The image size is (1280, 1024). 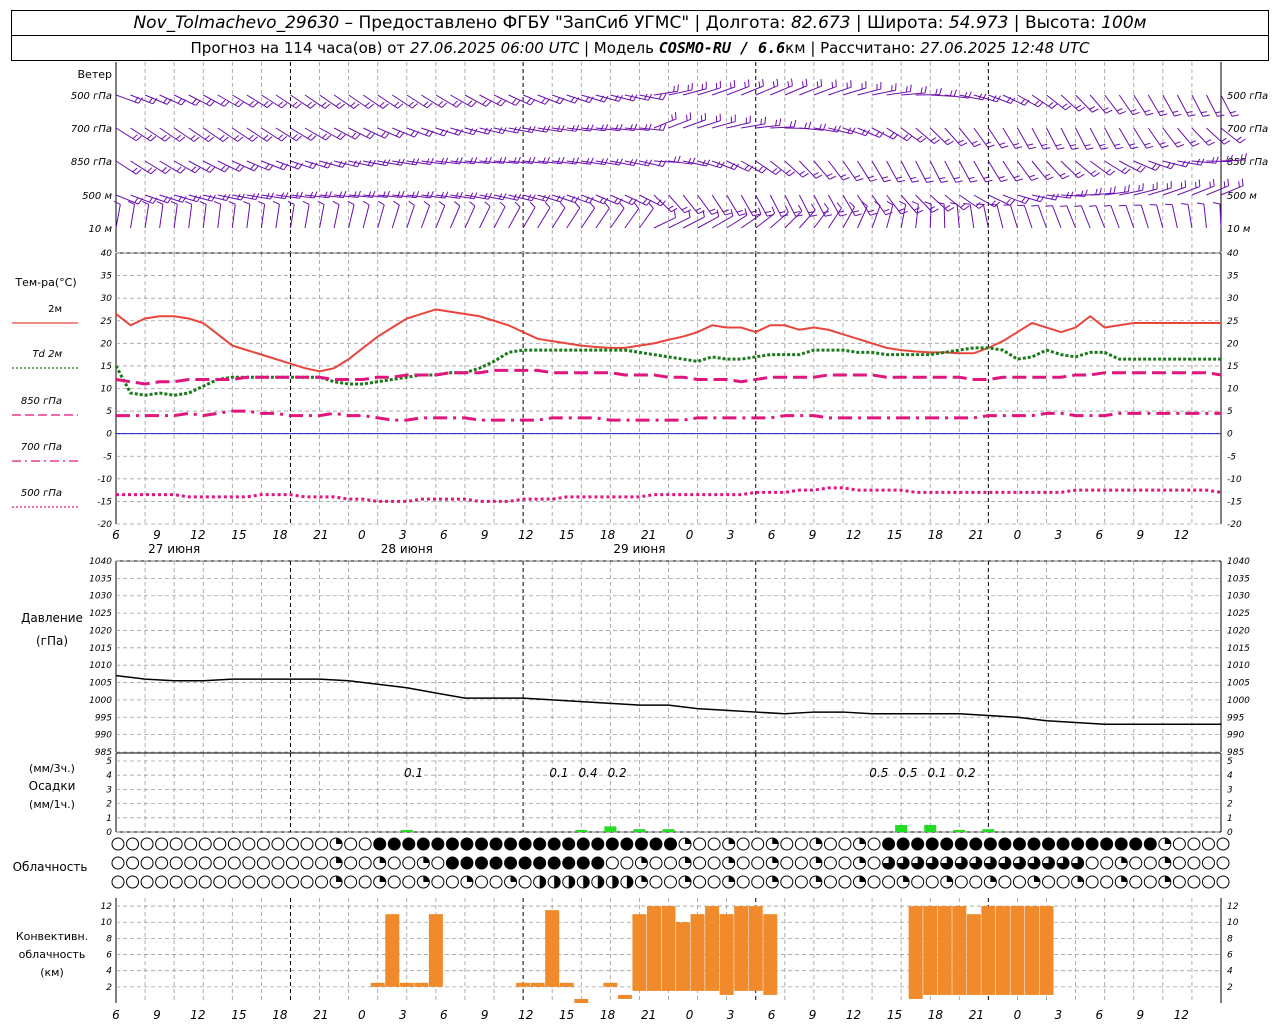 I want to click on time-axis-label-bottom: 15, so click(x=894, y=1015).